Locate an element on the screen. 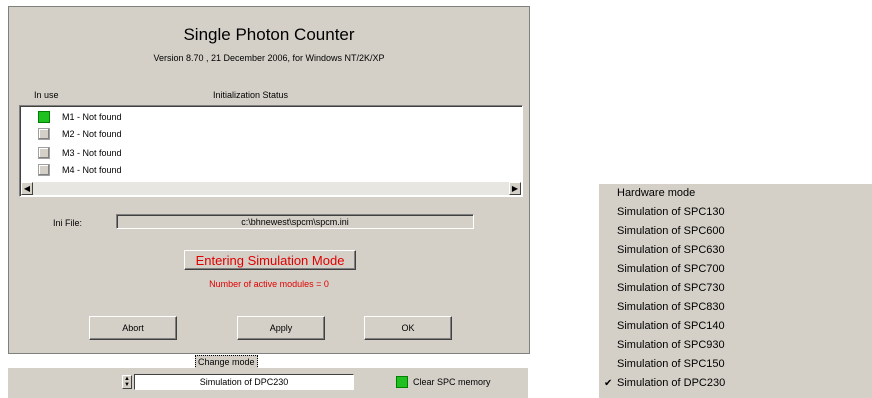 This screenshot has width=872, height=398. module-status-label: M4 - Not found is located at coordinates (92, 170).